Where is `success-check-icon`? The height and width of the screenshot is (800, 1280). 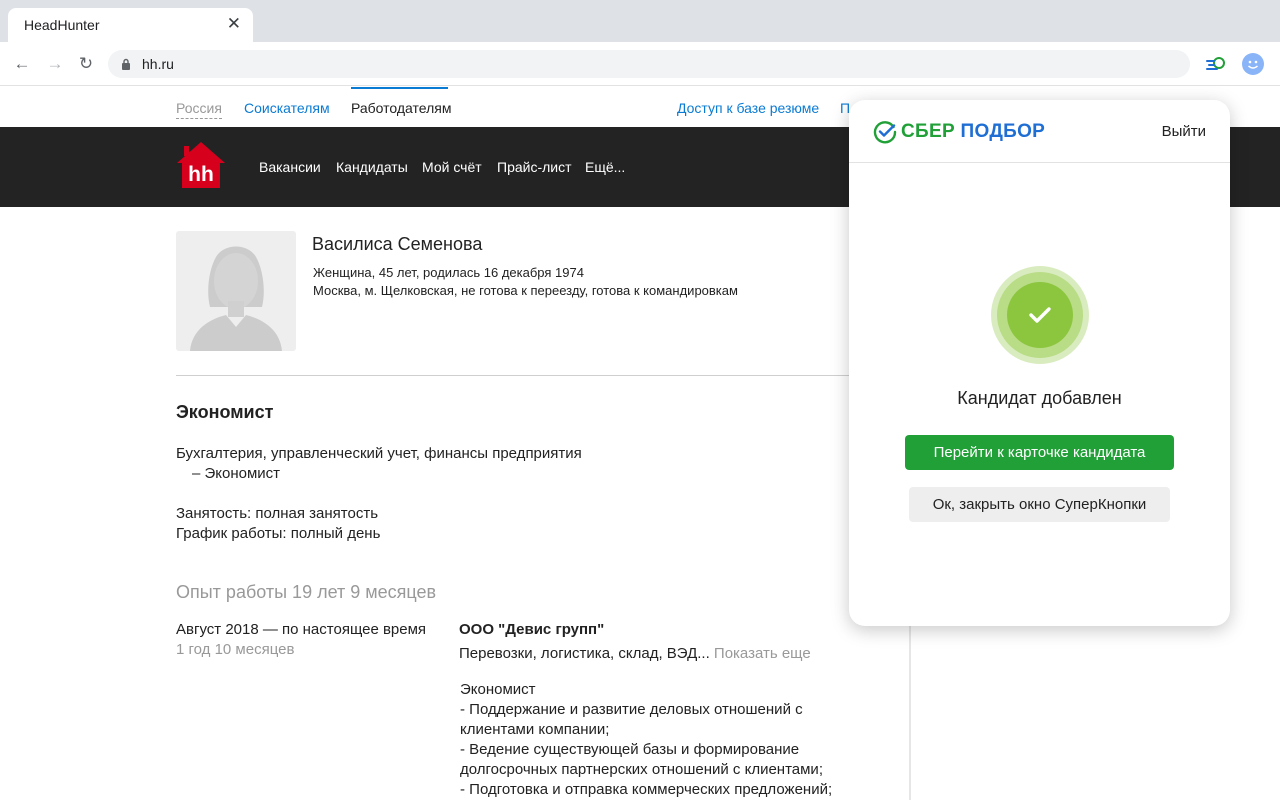 success-check-icon is located at coordinates (1040, 315).